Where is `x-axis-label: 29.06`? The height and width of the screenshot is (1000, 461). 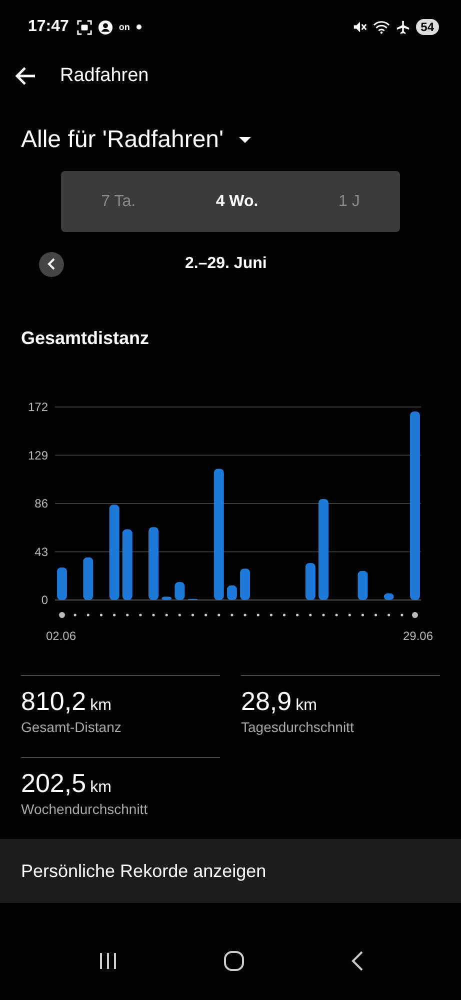
x-axis-label: 29.06 is located at coordinates (417, 636).